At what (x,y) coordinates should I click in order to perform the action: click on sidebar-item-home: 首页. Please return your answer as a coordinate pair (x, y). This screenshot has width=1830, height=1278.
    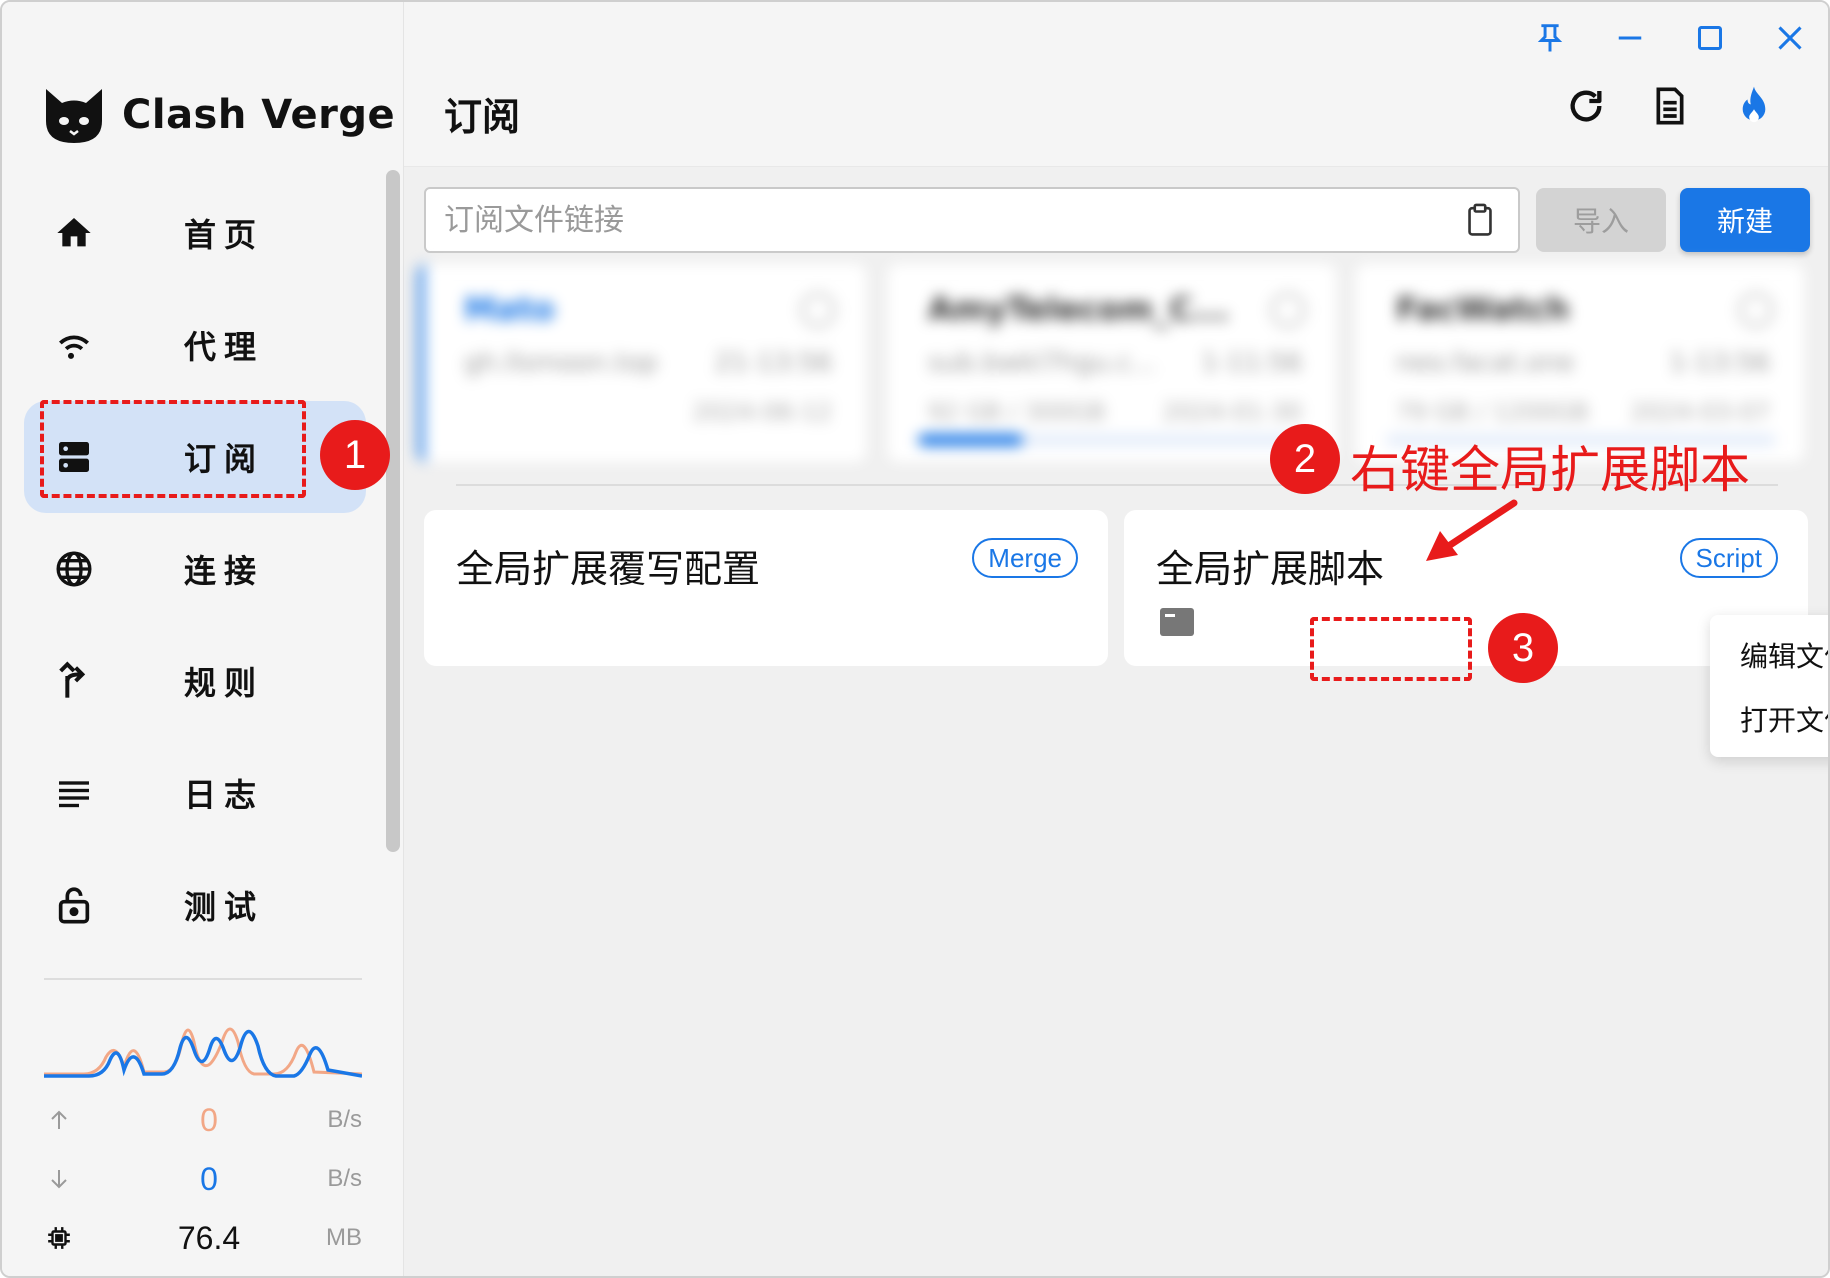
    Looking at the image, I should click on (195, 233).